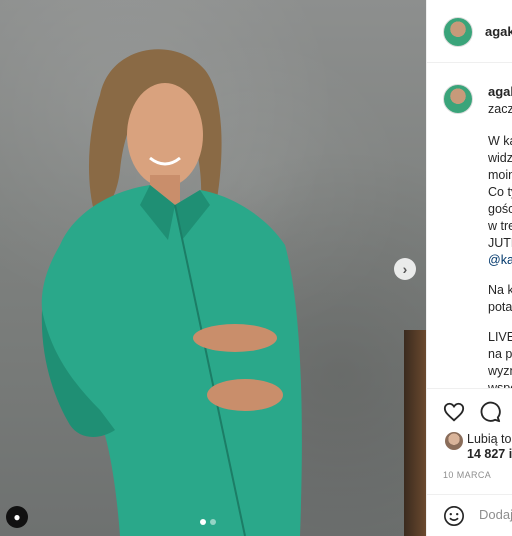  Describe the element at coordinates (500, 290) in the screenshot. I see `caption-line: Na k` at that location.